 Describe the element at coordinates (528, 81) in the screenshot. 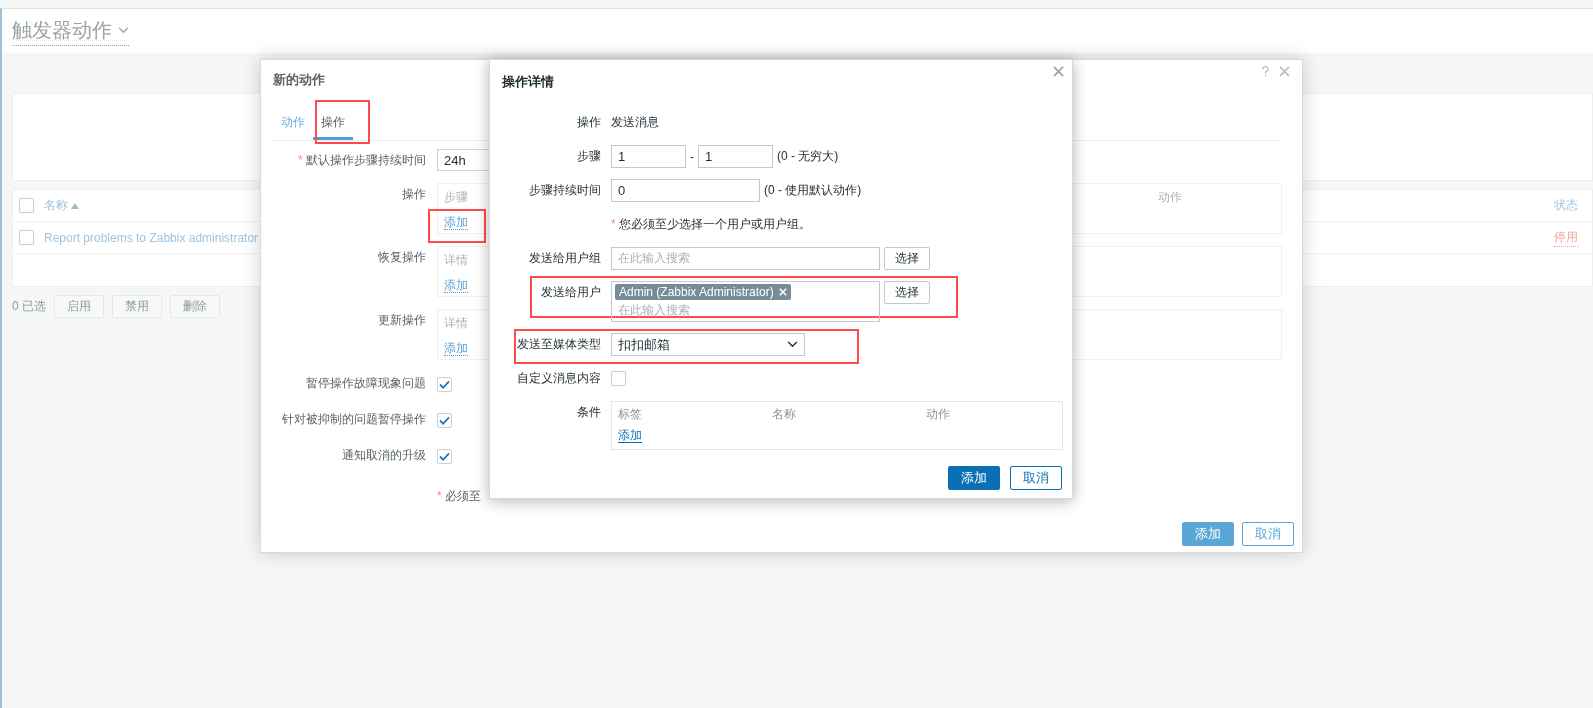

I see `dialog-title: 操作详情` at that location.